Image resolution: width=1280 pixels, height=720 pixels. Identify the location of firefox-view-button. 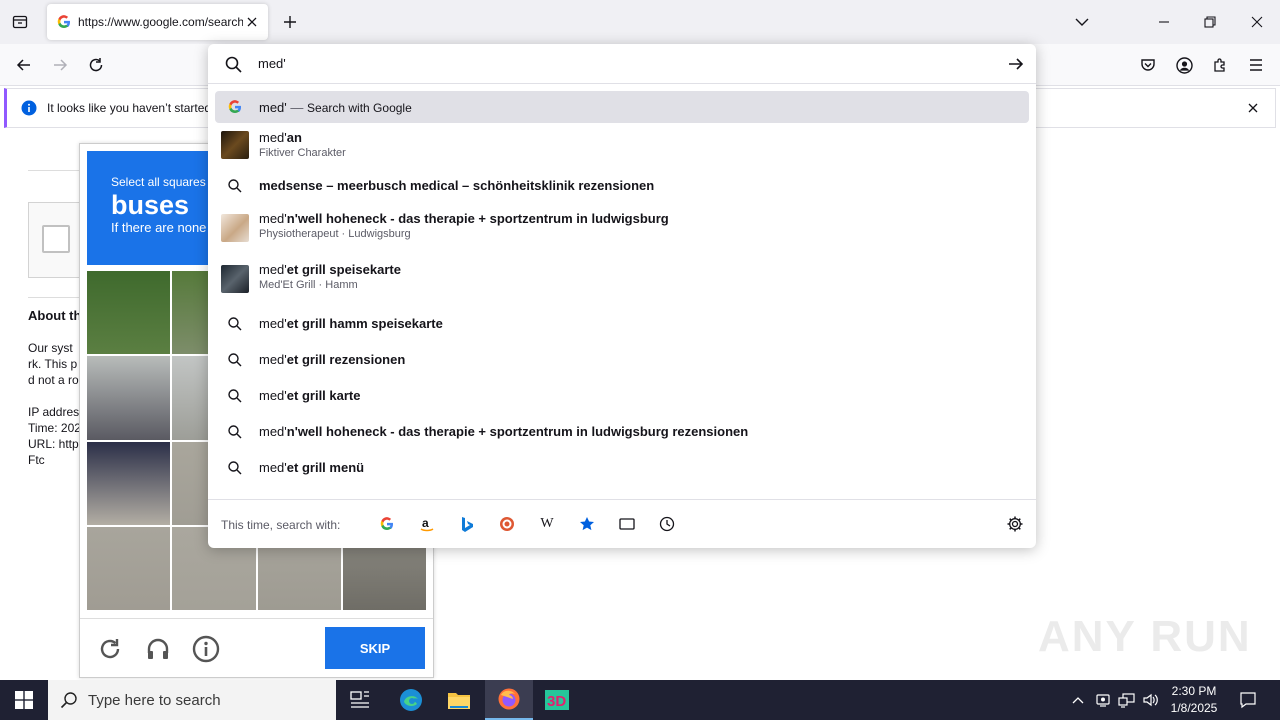
(20, 22).